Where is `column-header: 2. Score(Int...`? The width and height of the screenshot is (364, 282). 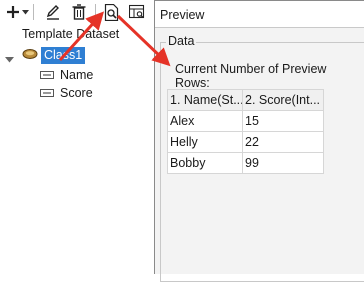
column-header: 2. Score(Int... is located at coordinates (283, 100).